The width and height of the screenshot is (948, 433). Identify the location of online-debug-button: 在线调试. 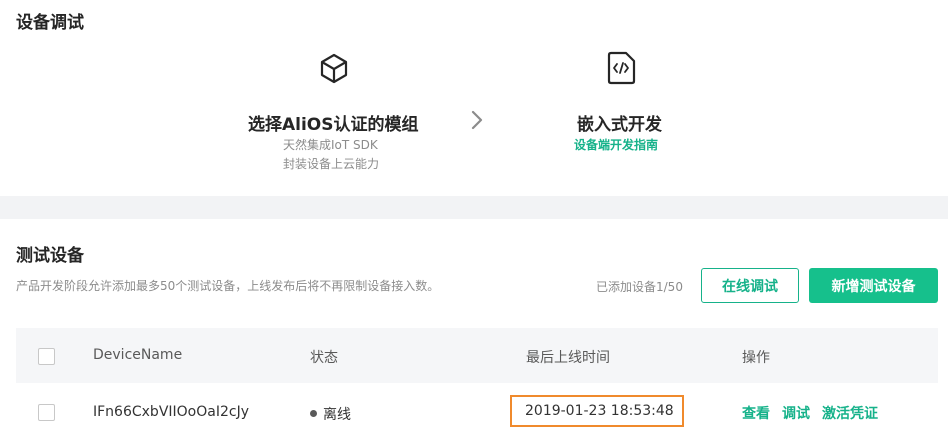
(750, 285).